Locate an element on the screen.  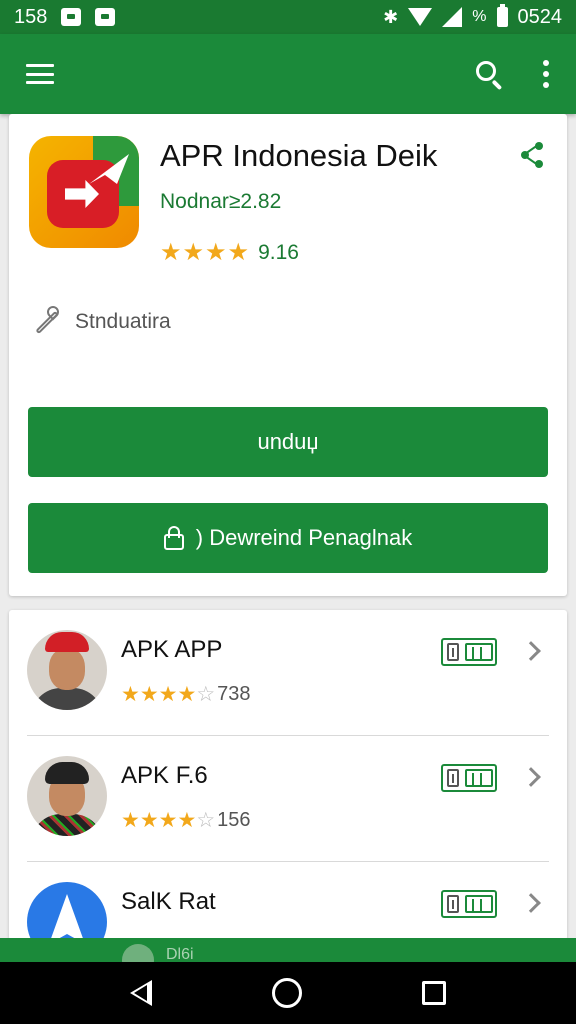
app-category: Stnduatira is located at coordinates (100, 320).